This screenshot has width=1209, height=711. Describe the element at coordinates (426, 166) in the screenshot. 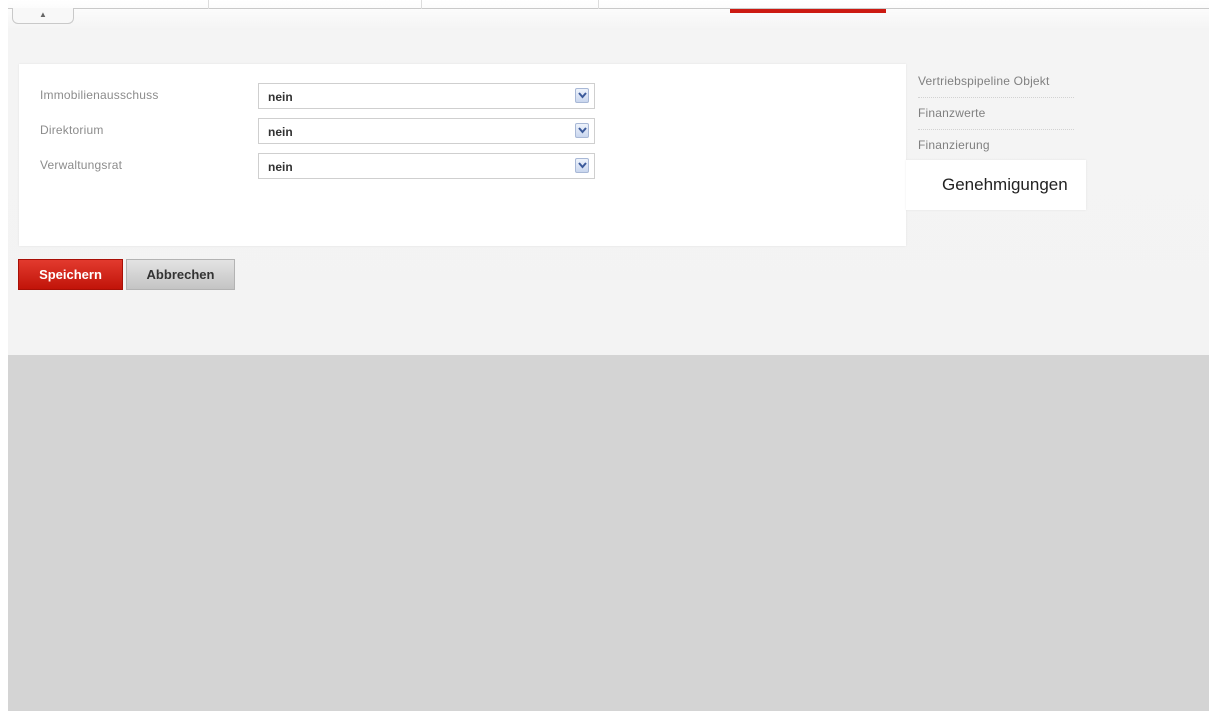

I see `verwaltungsrat-select: nein` at that location.